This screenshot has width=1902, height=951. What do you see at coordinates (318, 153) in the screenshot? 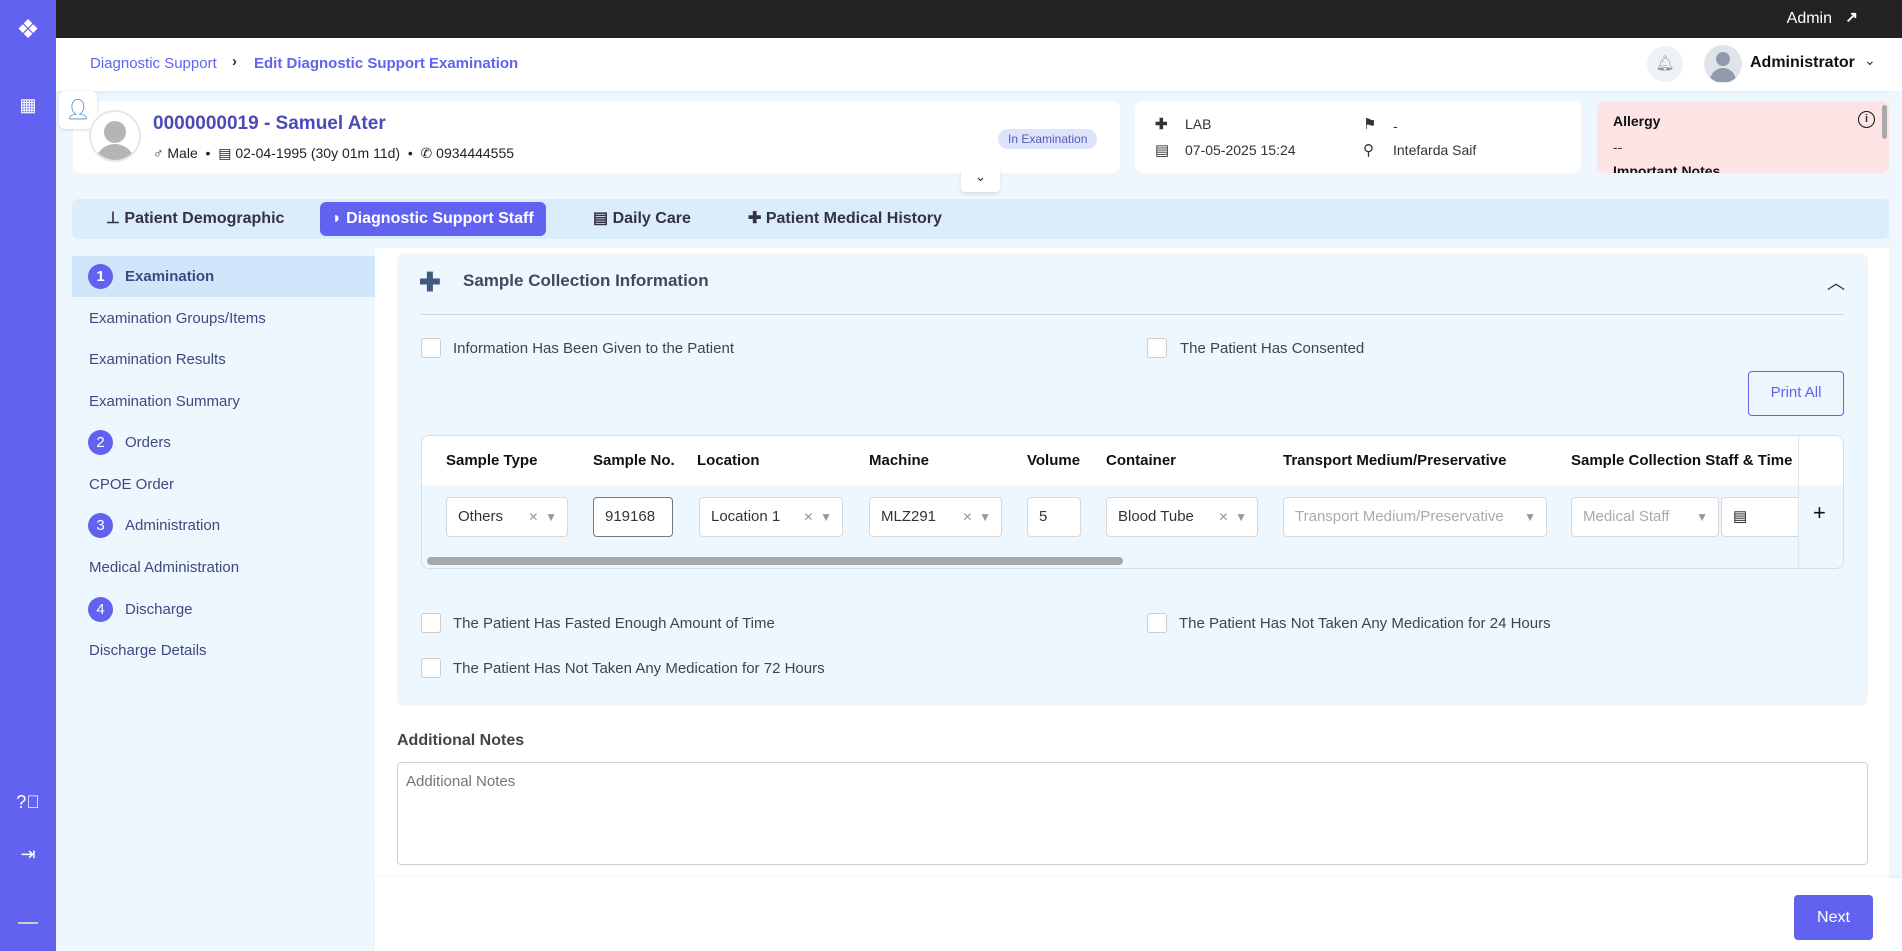
I see `dob: 02-04-1995 (30y 01m 11d)` at bounding box center [318, 153].